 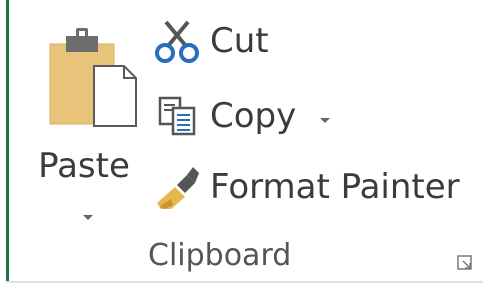 What do you see at coordinates (84, 166) in the screenshot?
I see `paste-label: Paste` at bounding box center [84, 166].